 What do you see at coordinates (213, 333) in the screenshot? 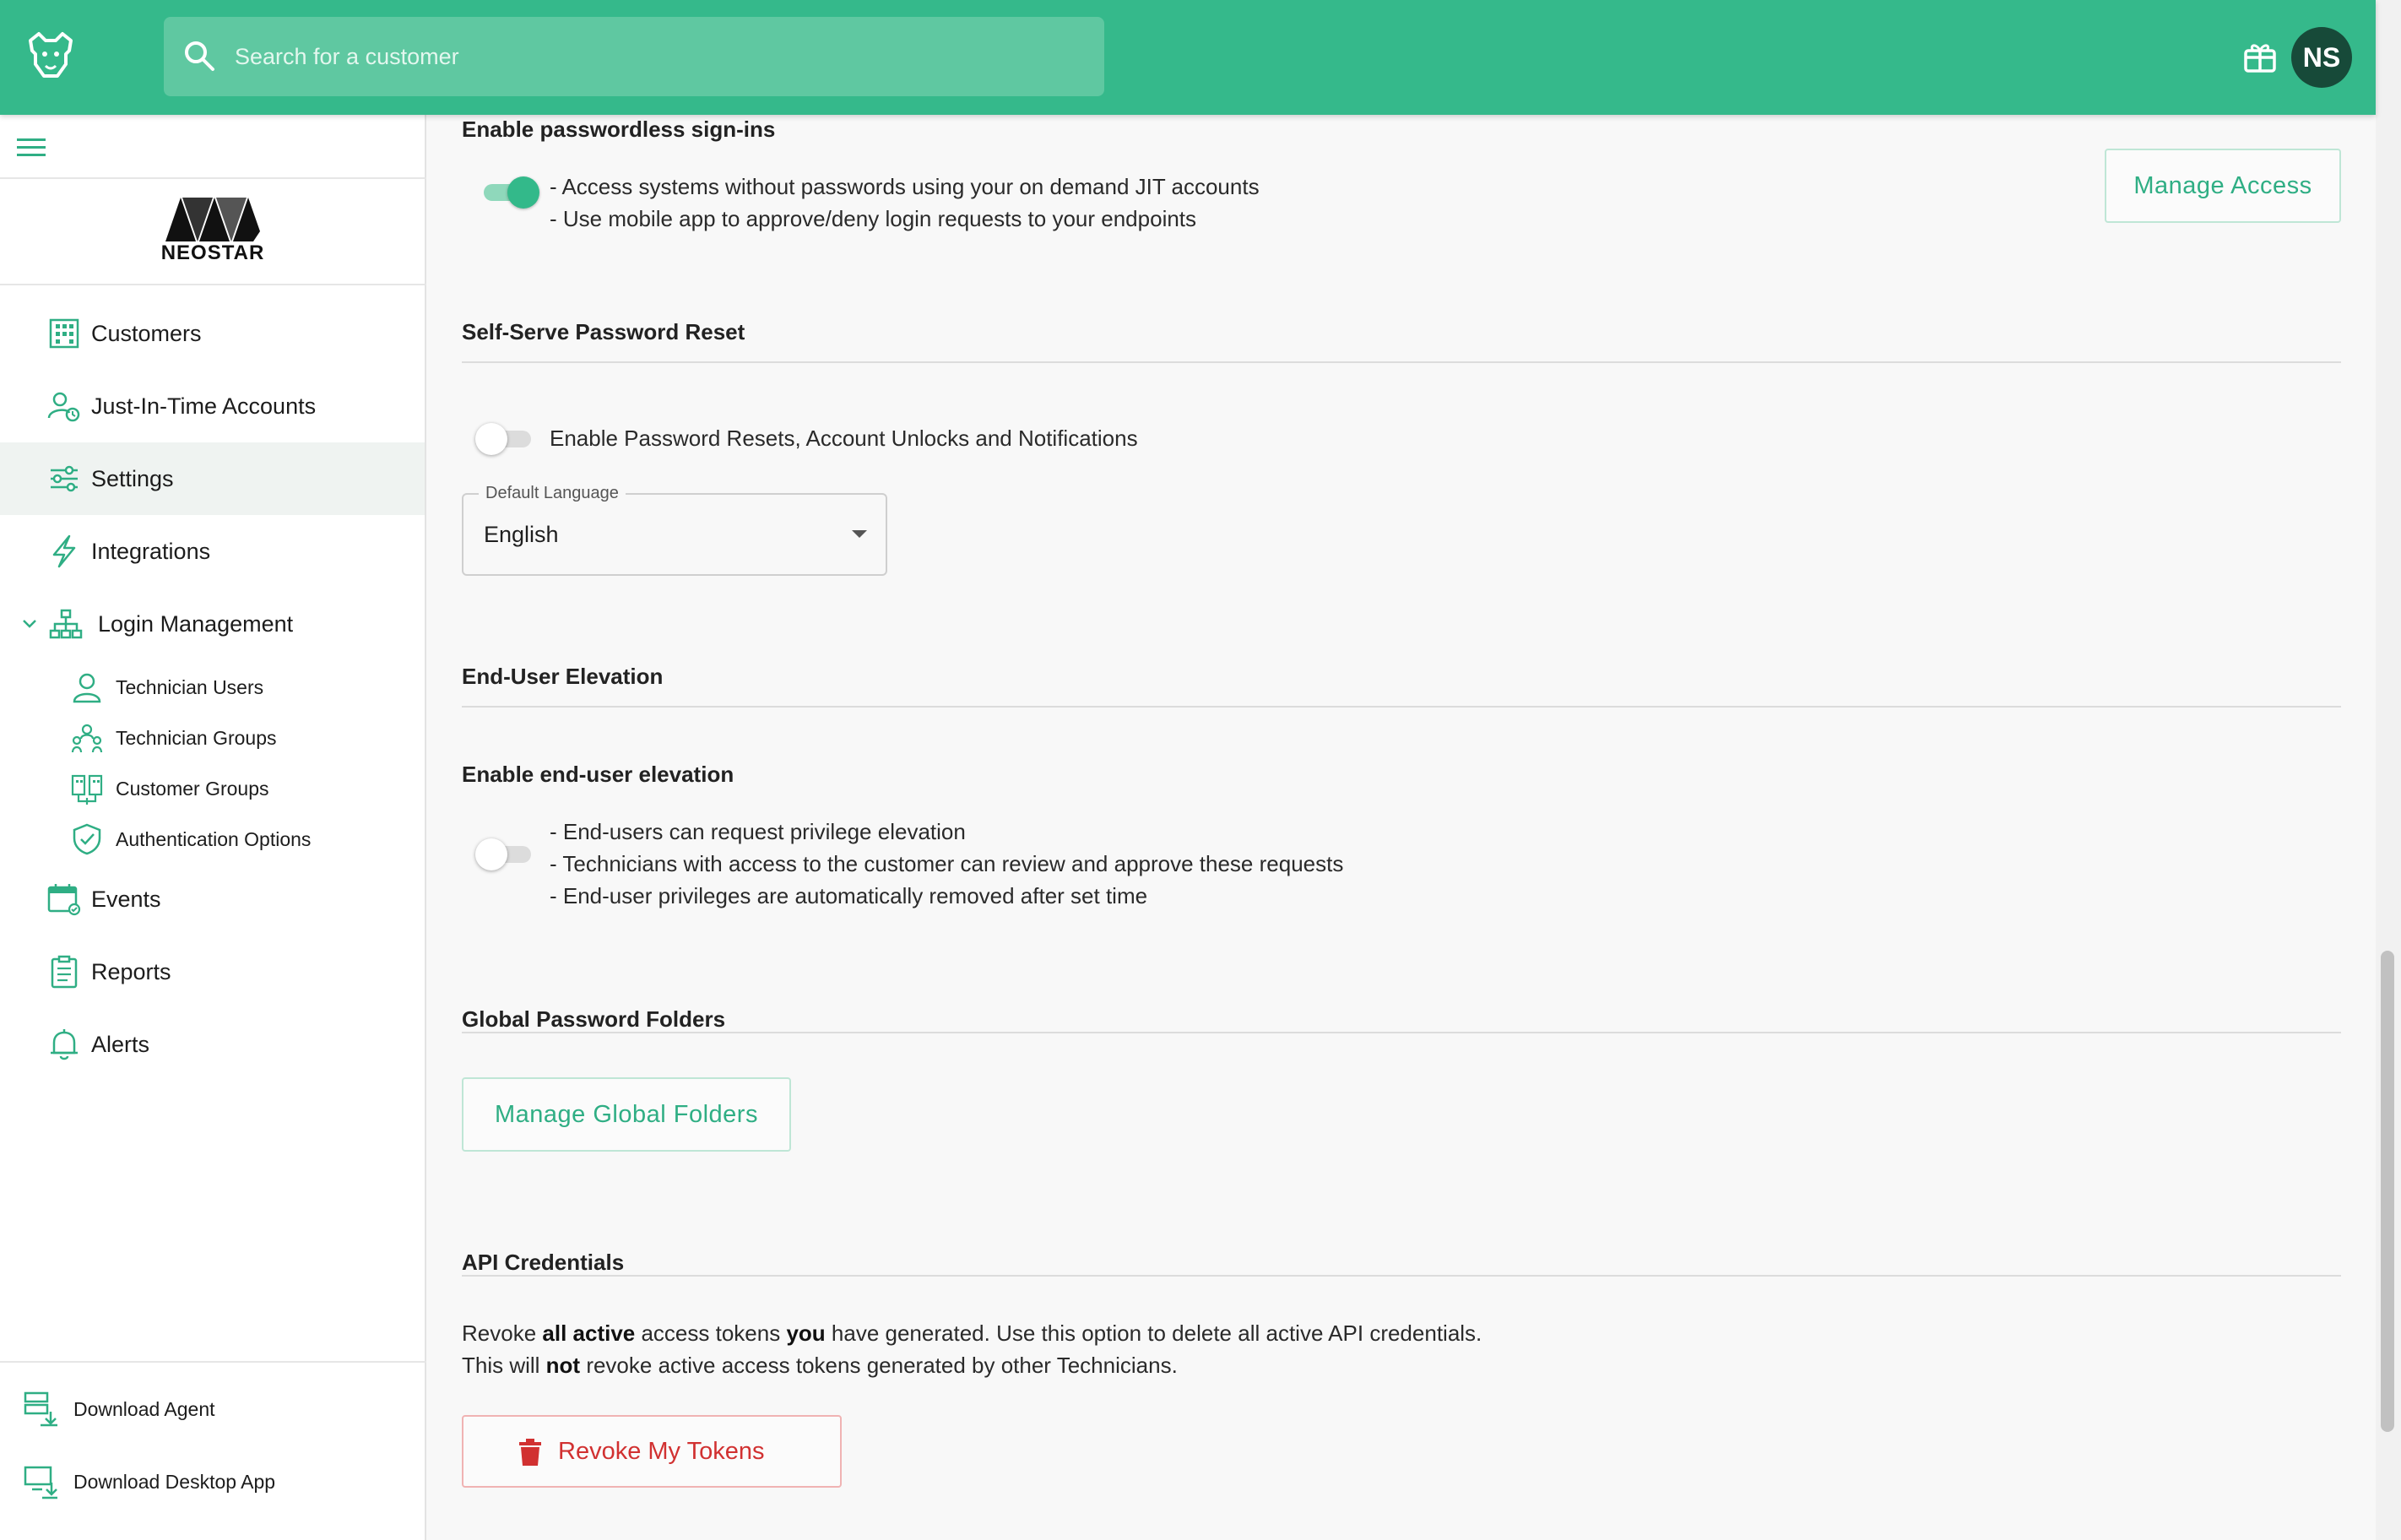
I see `sidebar-item-customers: Customers` at bounding box center [213, 333].